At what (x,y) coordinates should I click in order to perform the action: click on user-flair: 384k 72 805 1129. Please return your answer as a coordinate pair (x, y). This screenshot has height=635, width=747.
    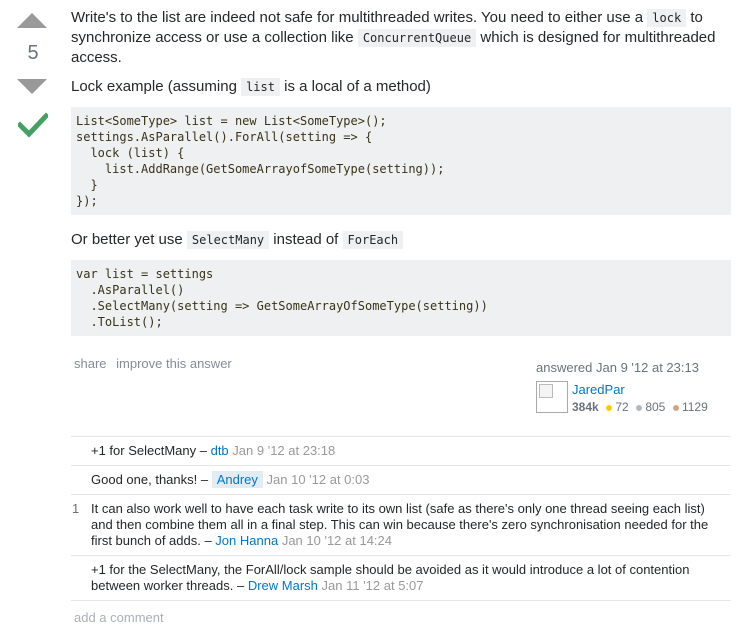
    Looking at the image, I should click on (640, 407).